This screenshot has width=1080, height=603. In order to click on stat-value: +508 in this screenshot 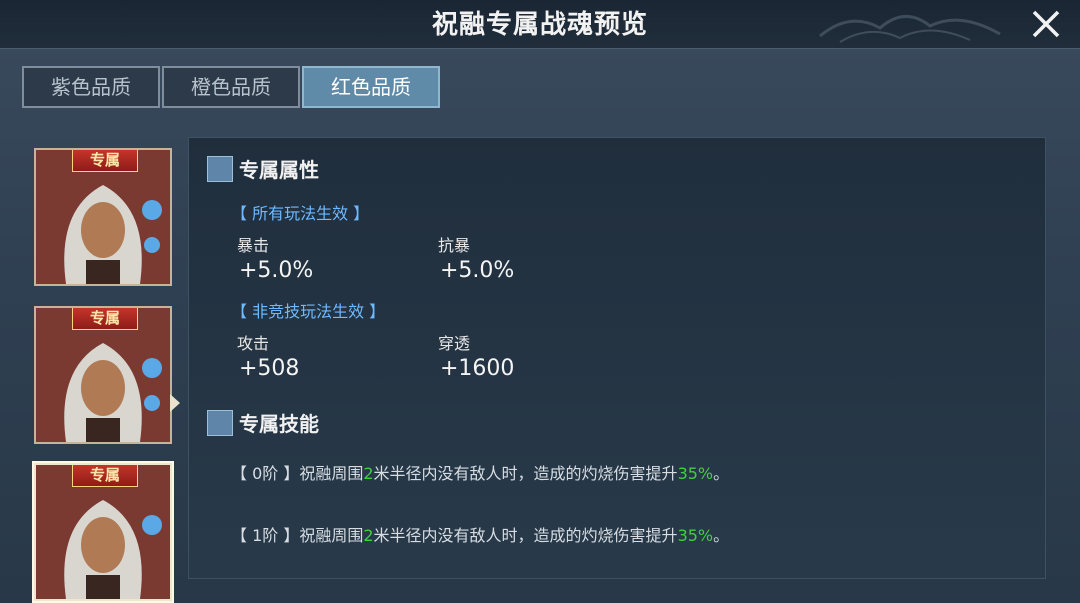, I will do `click(269, 368)`.